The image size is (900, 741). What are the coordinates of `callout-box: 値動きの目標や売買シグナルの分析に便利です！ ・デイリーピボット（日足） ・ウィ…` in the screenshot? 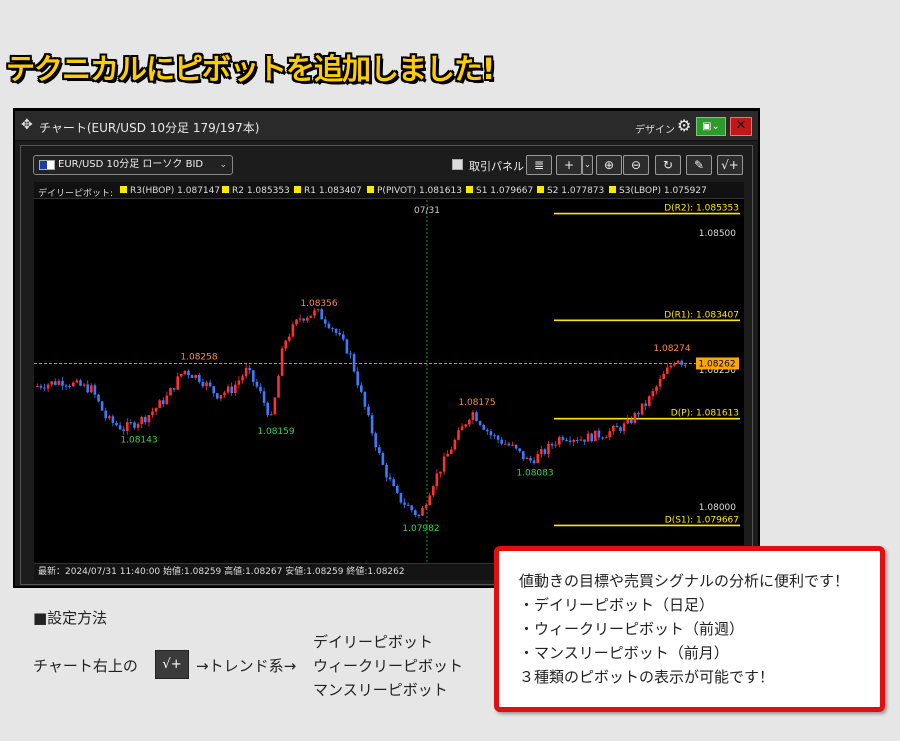 It's located at (689, 629).